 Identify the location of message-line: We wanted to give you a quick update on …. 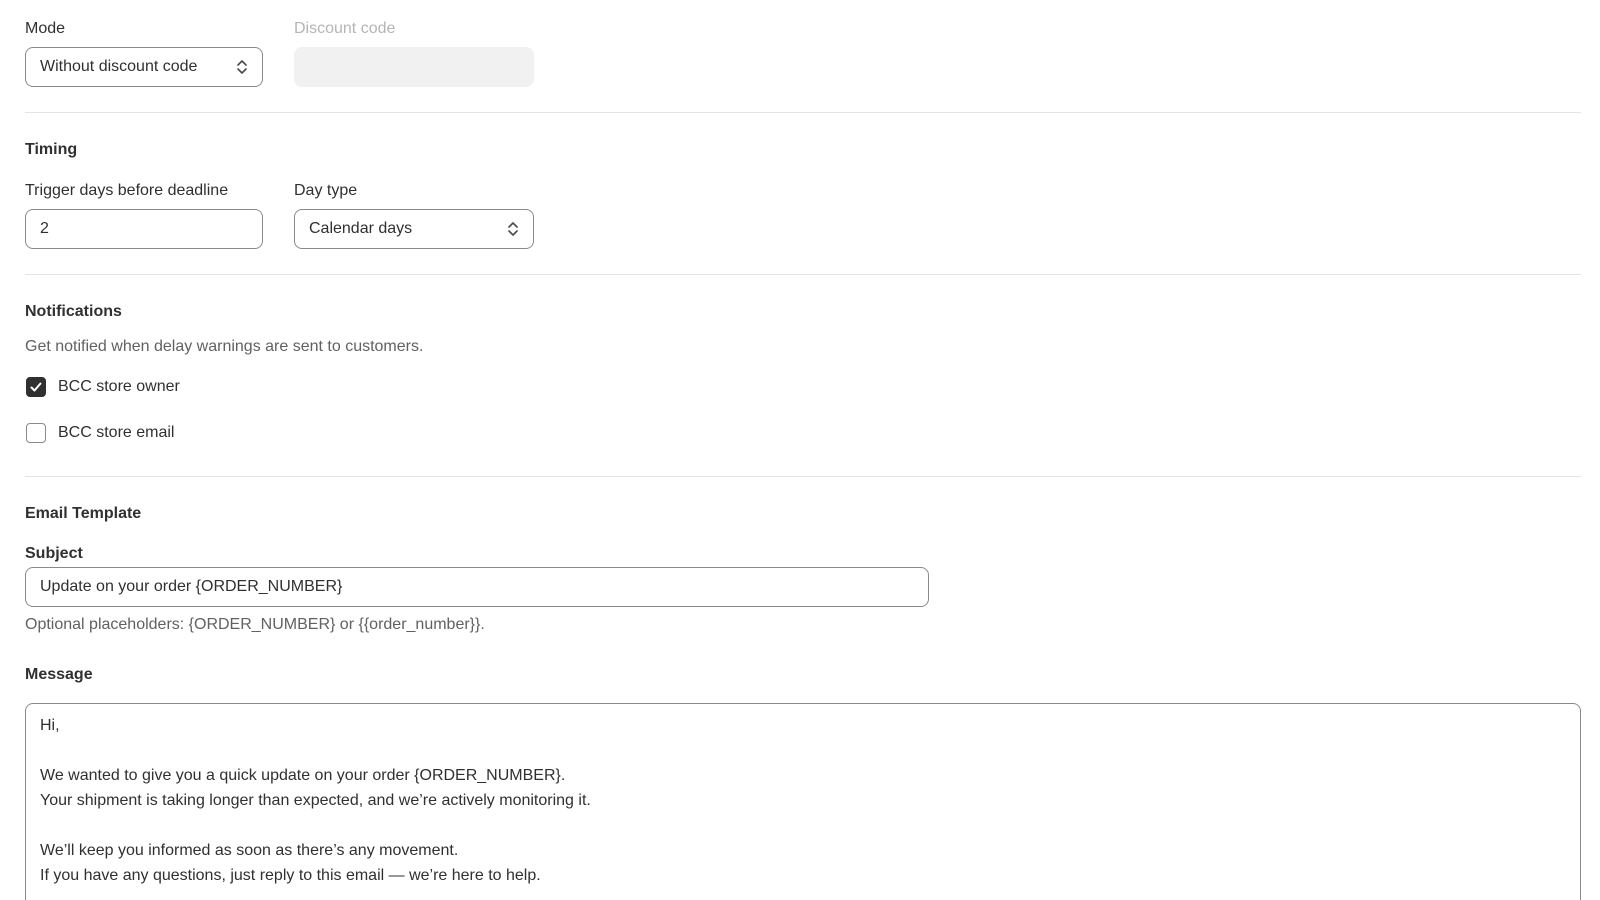
(303, 775).